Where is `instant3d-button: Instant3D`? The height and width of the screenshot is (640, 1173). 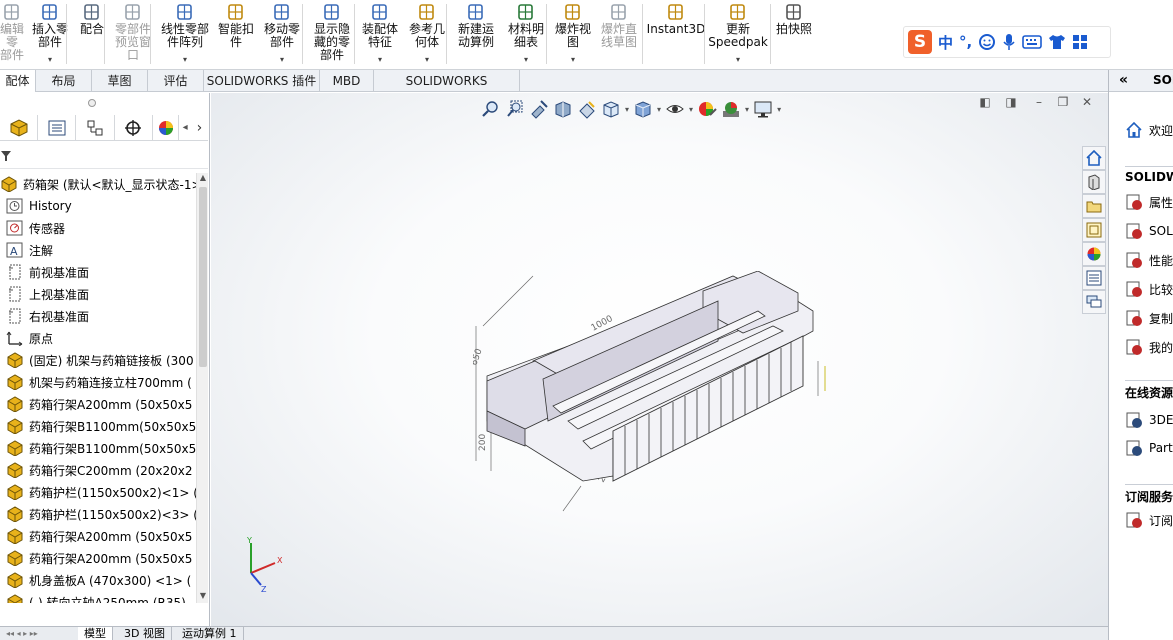
instant3d-button: Instant3D is located at coordinates (676, 34).